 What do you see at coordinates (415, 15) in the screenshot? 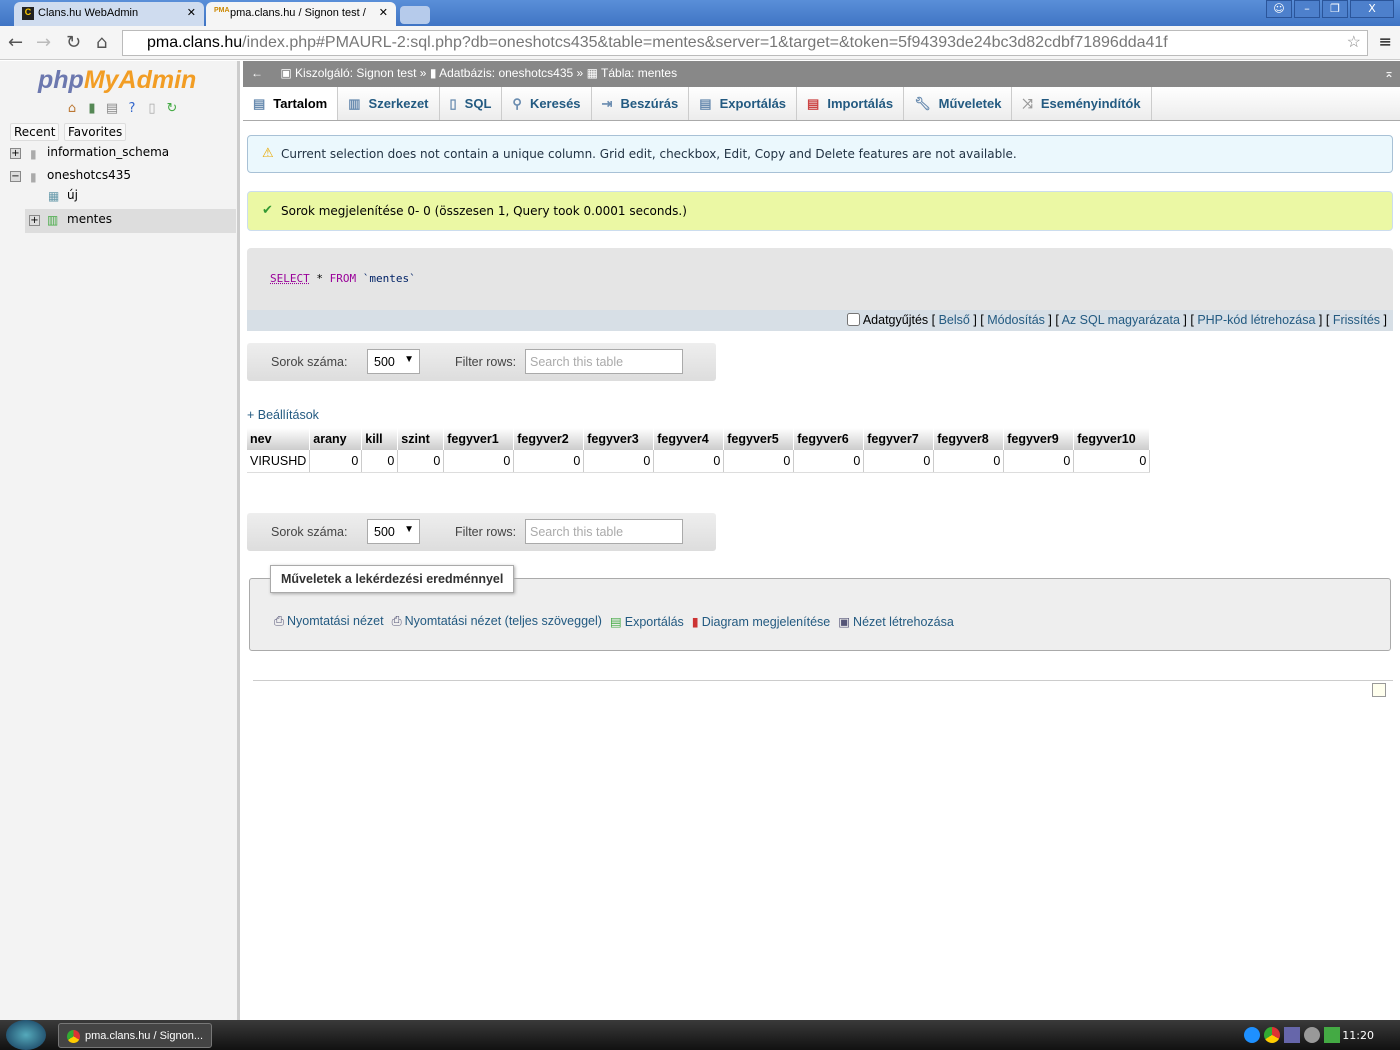
I see `new-tab-button` at bounding box center [415, 15].